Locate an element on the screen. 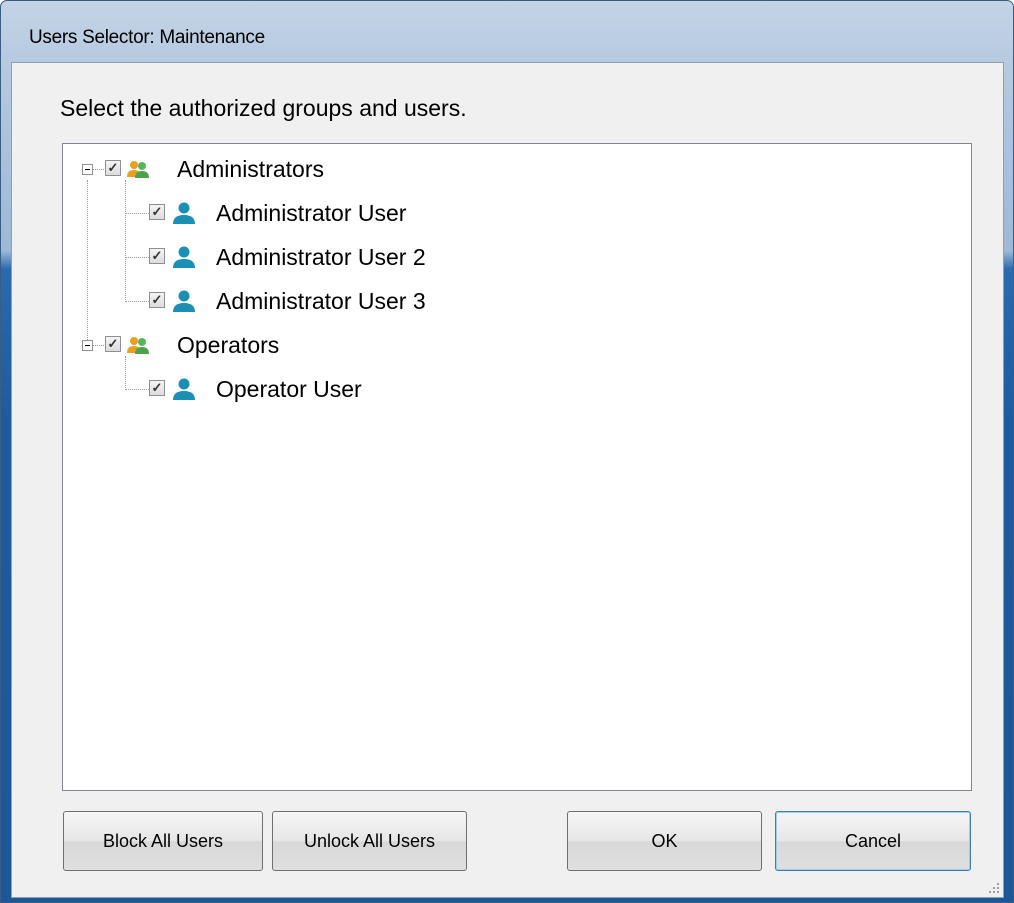 This screenshot has width=1014, height=903. resize-grip-icon is located at coordinates (994, 888).